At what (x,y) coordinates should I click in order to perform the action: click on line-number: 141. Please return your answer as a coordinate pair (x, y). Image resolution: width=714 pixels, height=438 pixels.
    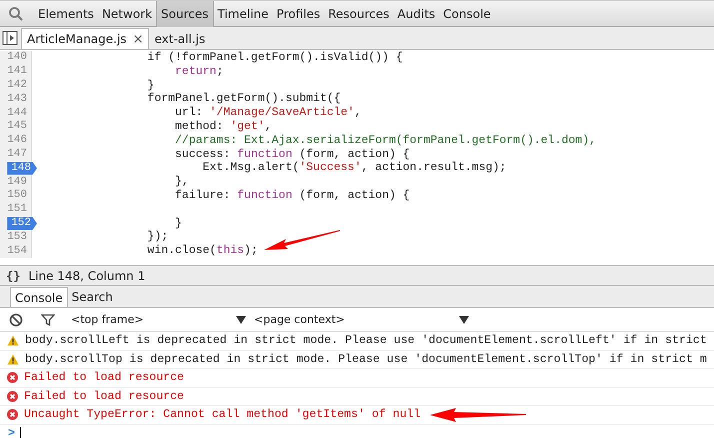
    Looking at the image, I should click on (17, 71).